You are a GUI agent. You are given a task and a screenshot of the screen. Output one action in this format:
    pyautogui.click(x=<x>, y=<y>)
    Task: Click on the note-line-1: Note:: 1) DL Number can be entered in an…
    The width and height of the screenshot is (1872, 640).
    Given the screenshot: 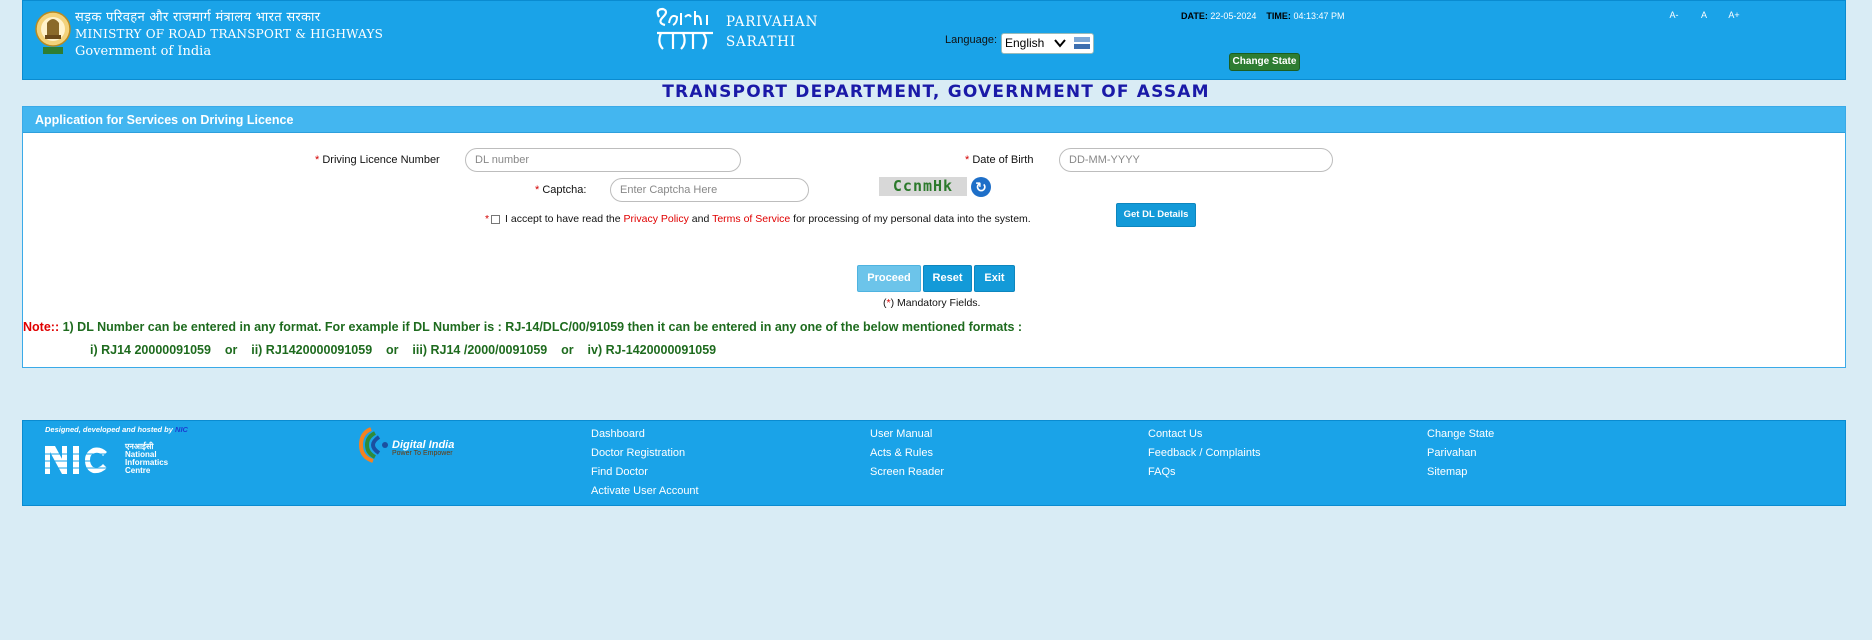 What is the action you would take?
    pyautogui.click(x=522, y=327)
    